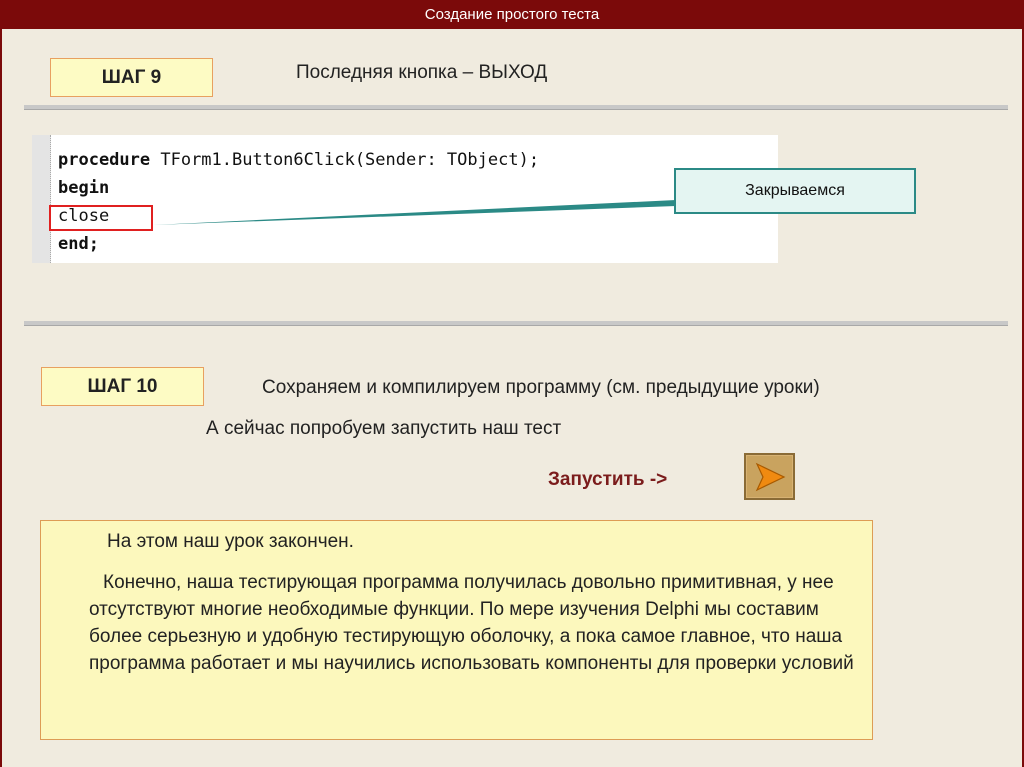  I want to click on slide-title: Создание простого теста, so click(512, 14).